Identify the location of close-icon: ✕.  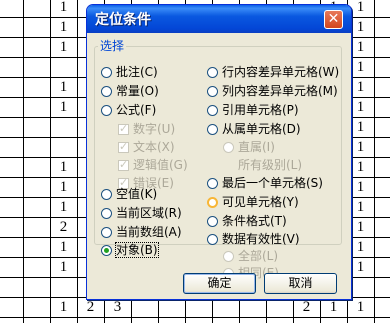
(333, 19).